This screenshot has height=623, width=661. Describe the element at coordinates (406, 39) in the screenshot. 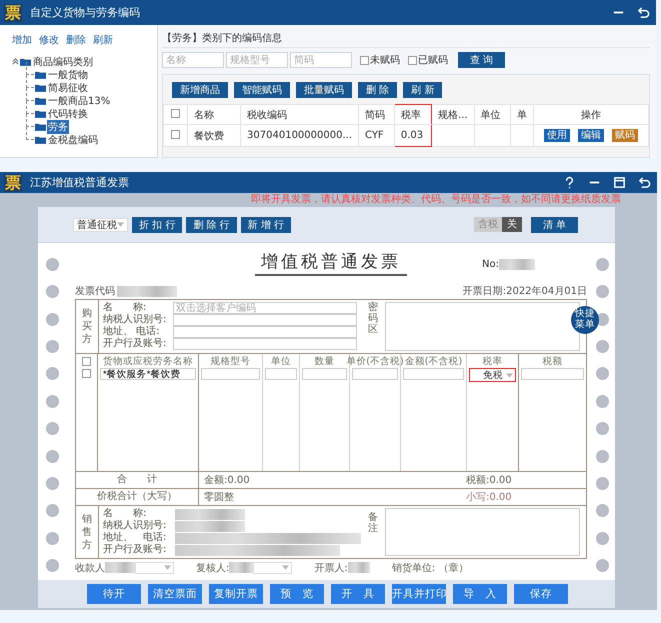

I see `section-heading: 【劳务】类别下的编码信息` at that location.